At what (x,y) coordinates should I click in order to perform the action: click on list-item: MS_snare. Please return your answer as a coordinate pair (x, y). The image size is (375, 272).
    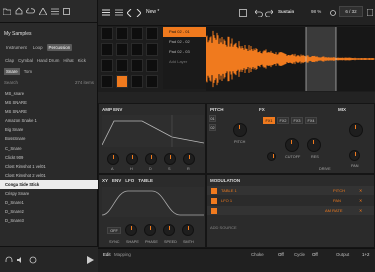
    Looking at the image, I should click on (49, 93).